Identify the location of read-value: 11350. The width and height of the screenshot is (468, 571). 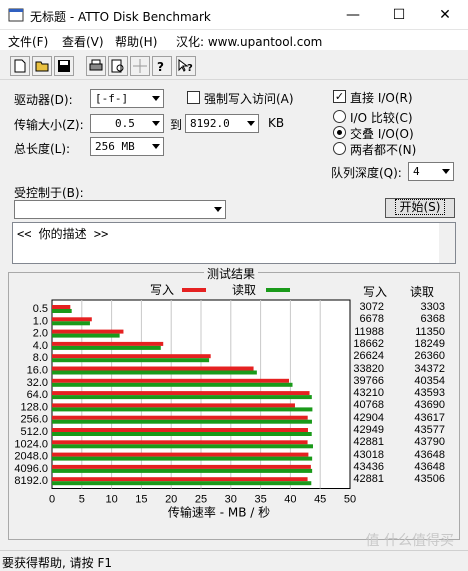
(430, 331).